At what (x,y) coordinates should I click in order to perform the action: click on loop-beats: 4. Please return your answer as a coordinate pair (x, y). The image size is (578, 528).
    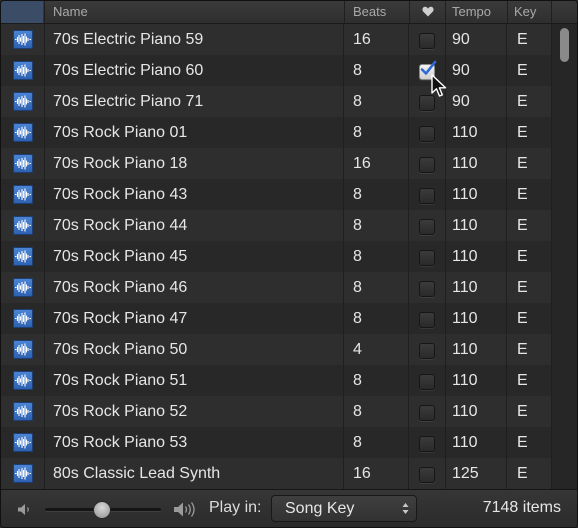
    Looking at the image, I should click on (376, 349).